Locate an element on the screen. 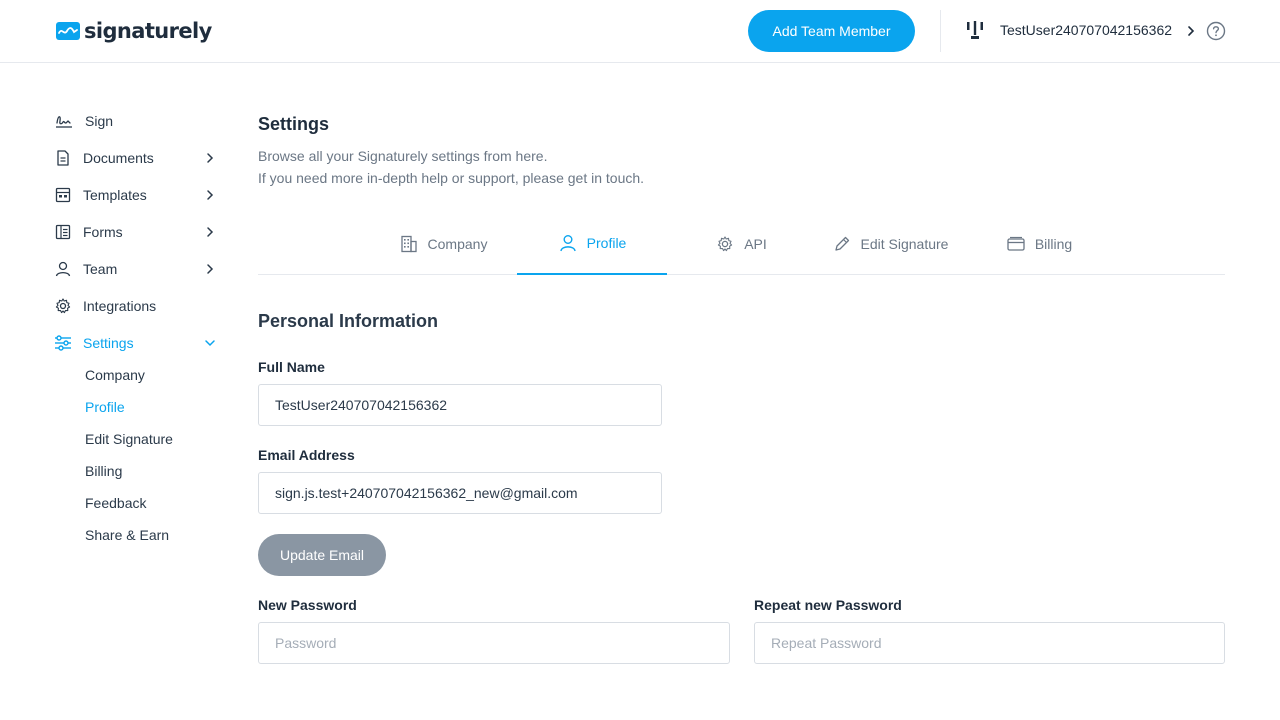  sidebar-subitem-edit-signature: Edit Signature is located at coordinates (129, 439).